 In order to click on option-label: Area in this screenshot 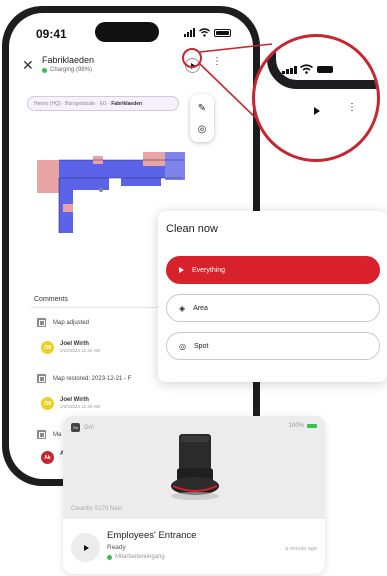, I will do `click(200, 308)`.